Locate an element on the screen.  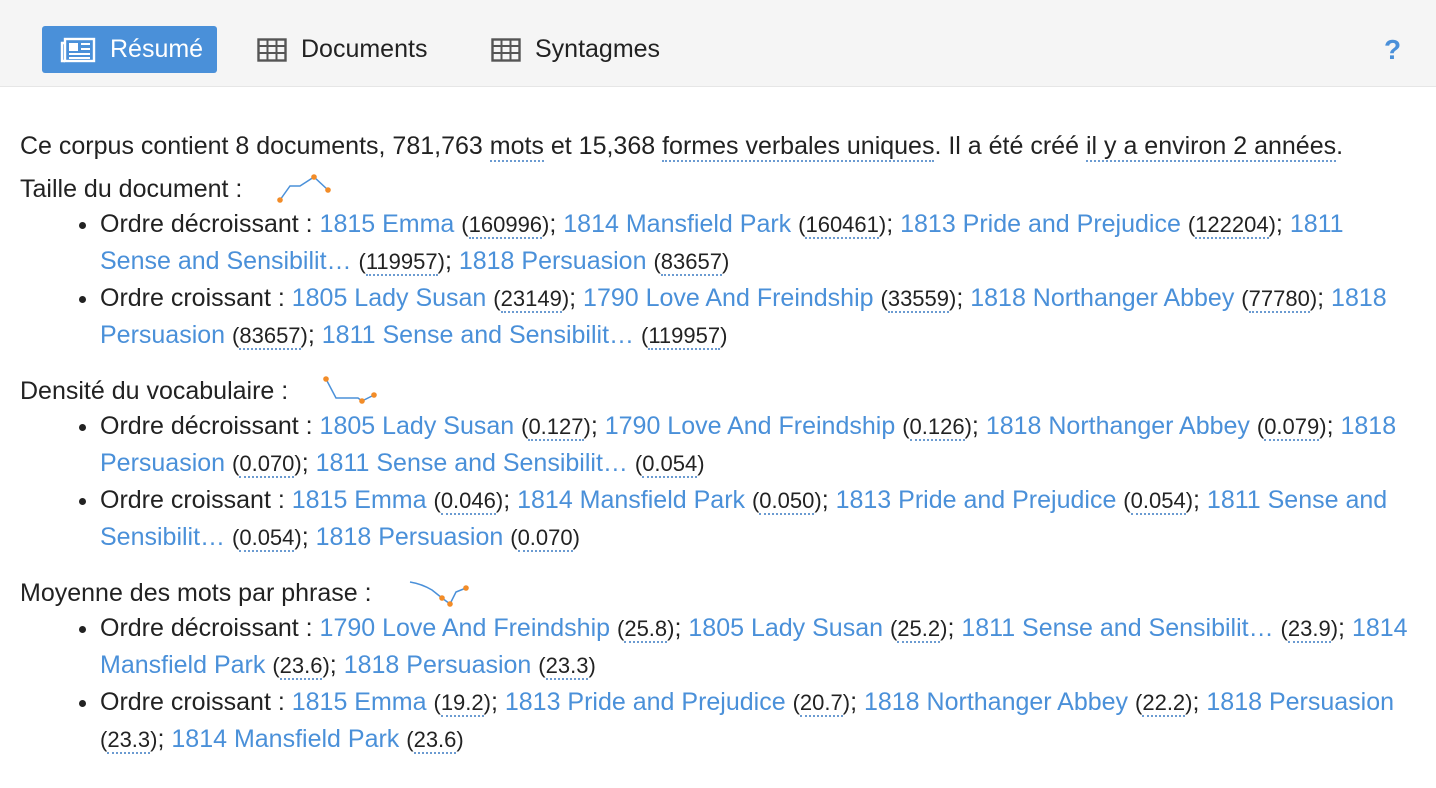
value: (160461) is located at coordinates (842, 225).